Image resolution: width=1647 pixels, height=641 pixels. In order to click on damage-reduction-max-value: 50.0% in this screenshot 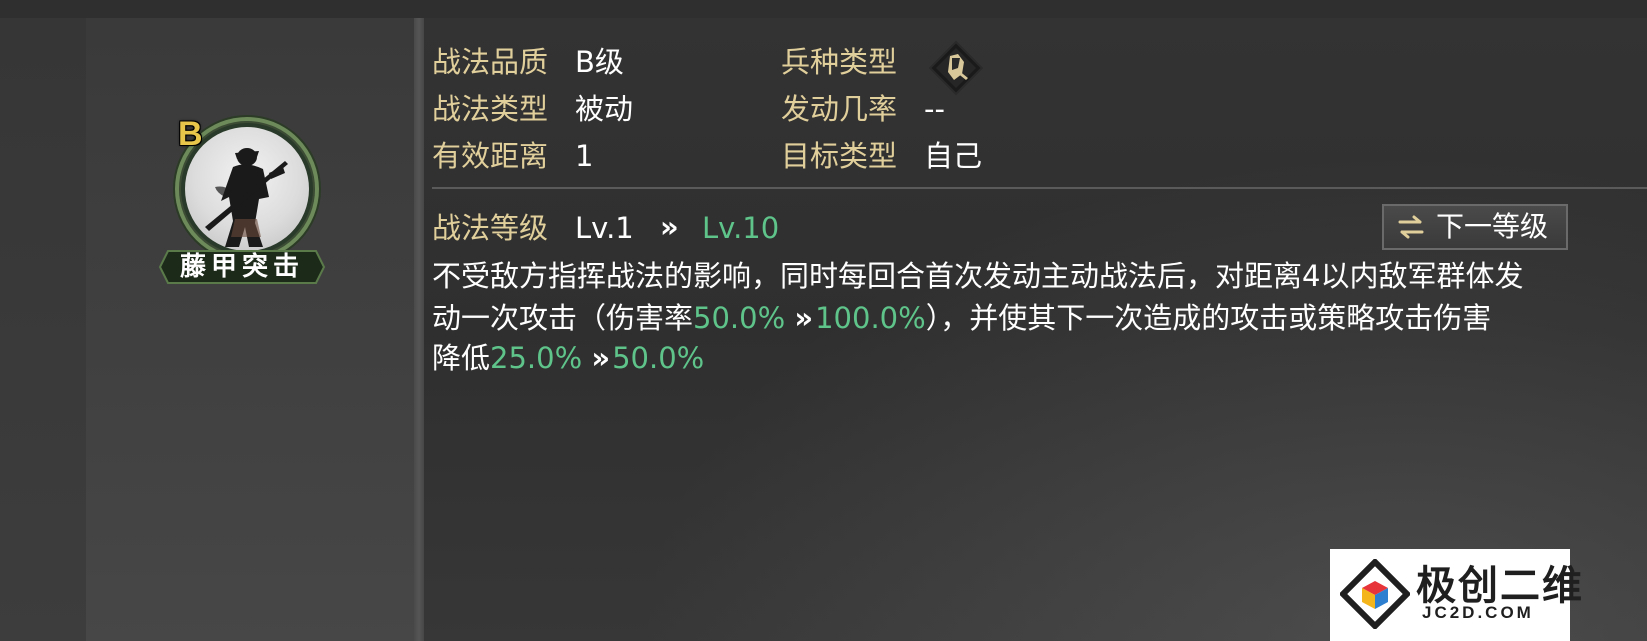, I will do `click(658, 358)`.